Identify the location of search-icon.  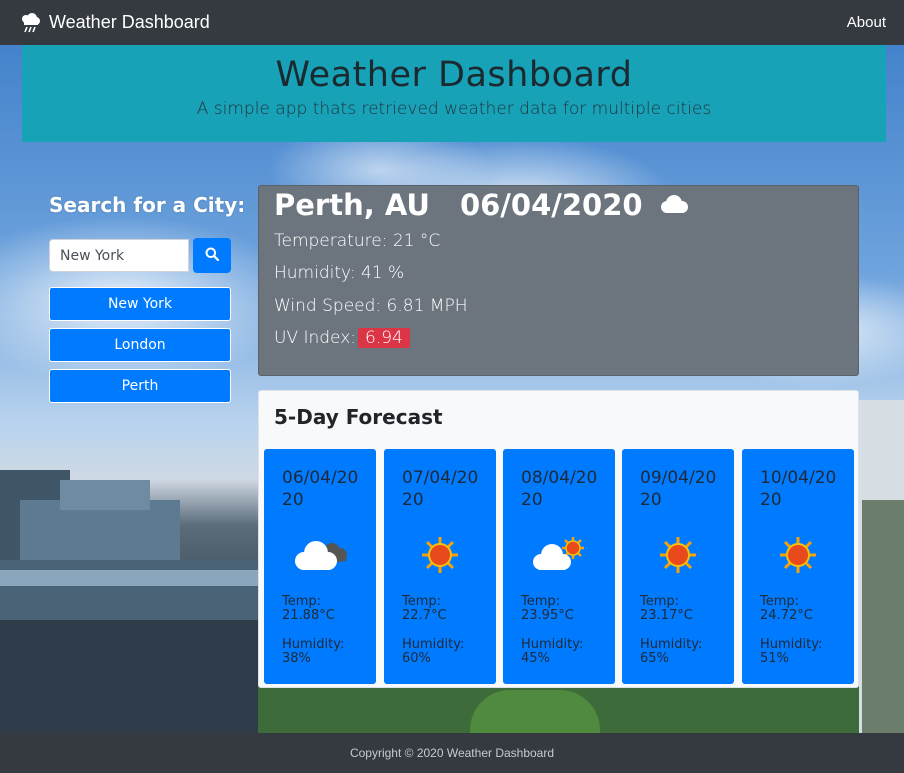
(212, 255).